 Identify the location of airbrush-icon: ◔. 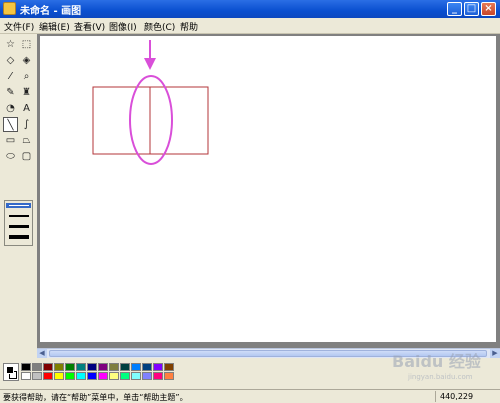
(10, 108).